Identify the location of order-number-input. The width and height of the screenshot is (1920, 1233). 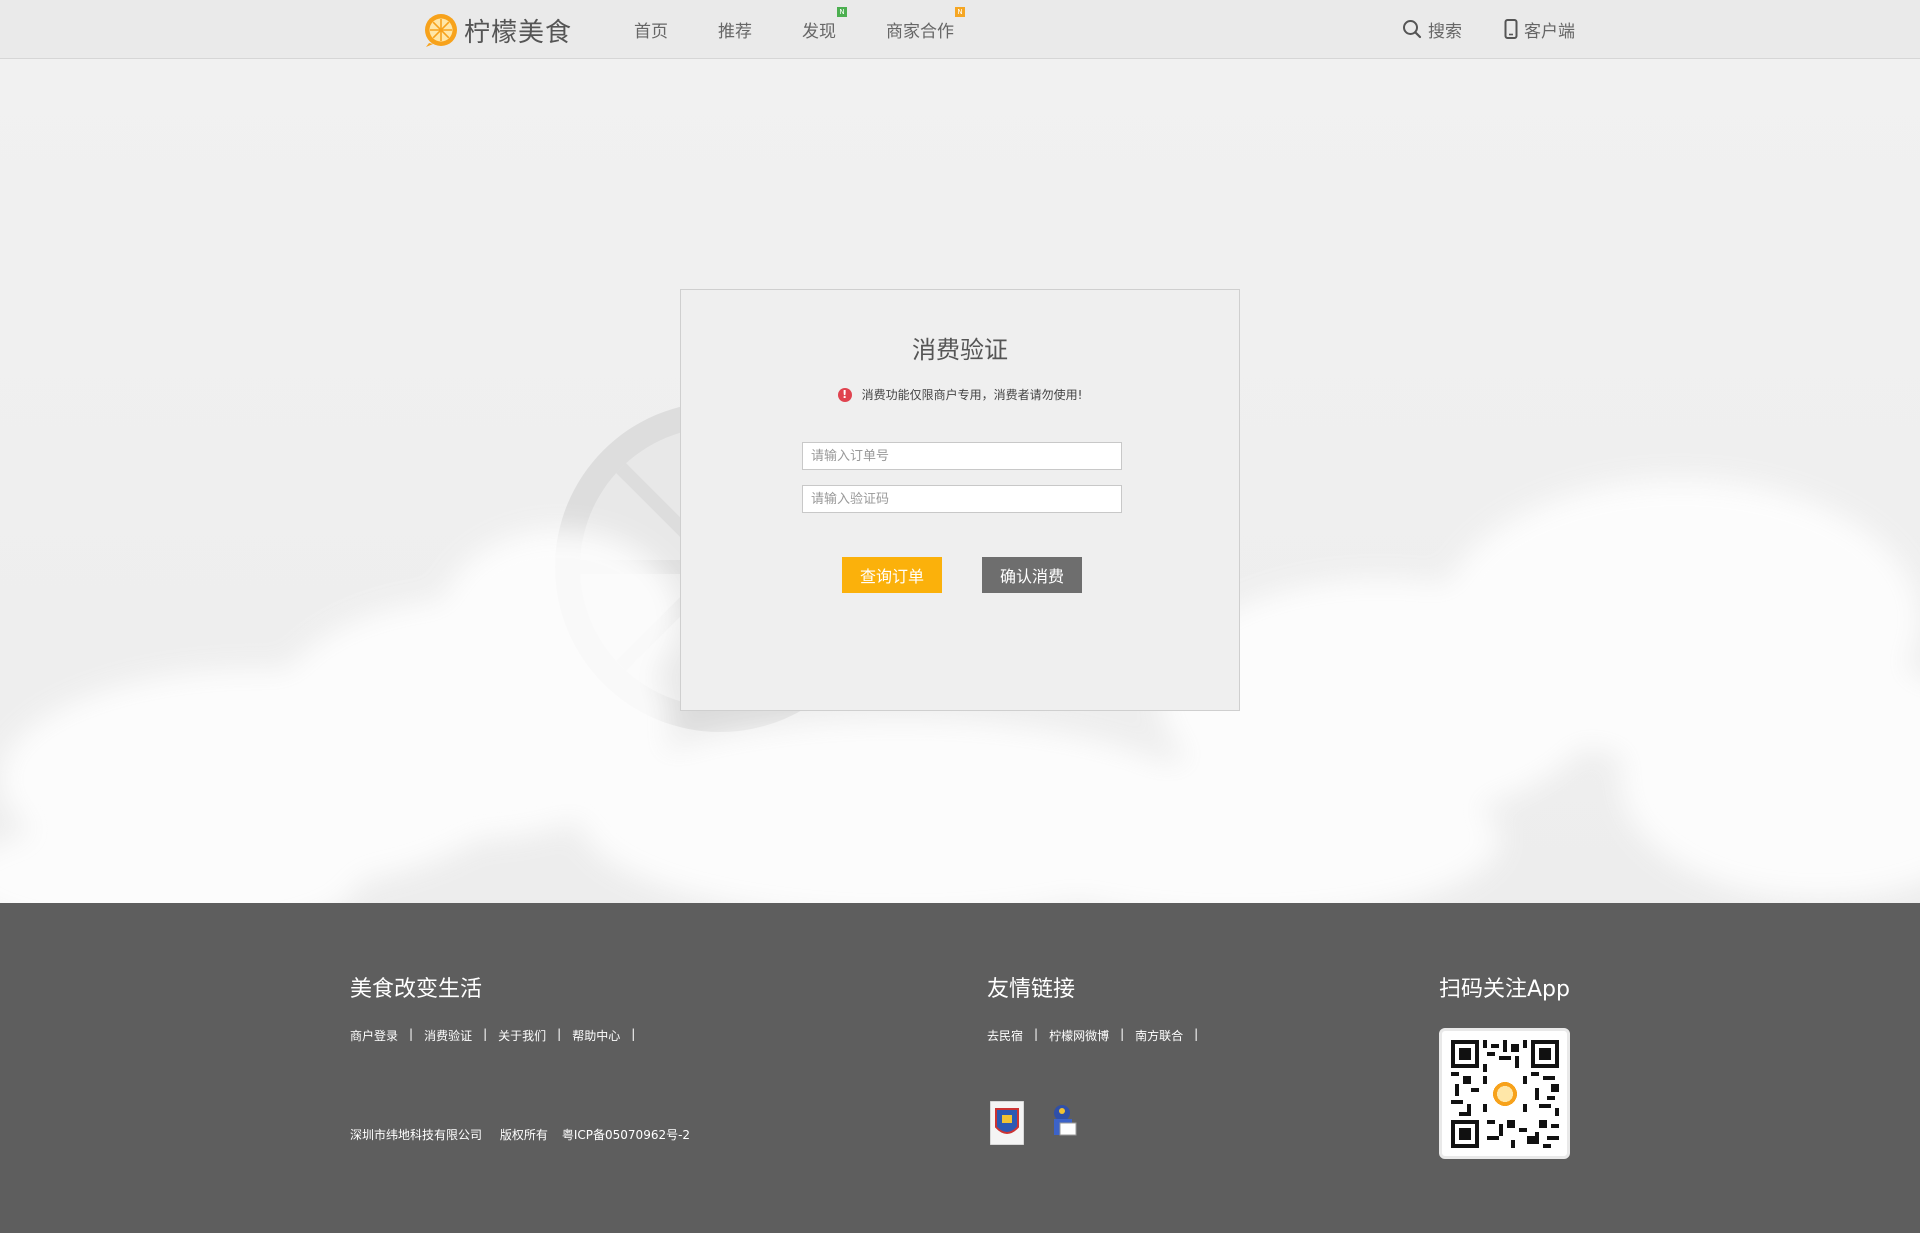
(962, 456).